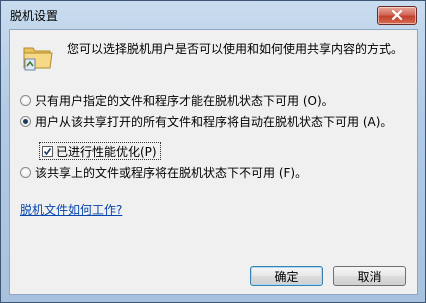 The width and height of the screenshot is (426, 303). Describe the element at coordinates (25, 172) in the screenshot. I see `radio-not-available` at that location.